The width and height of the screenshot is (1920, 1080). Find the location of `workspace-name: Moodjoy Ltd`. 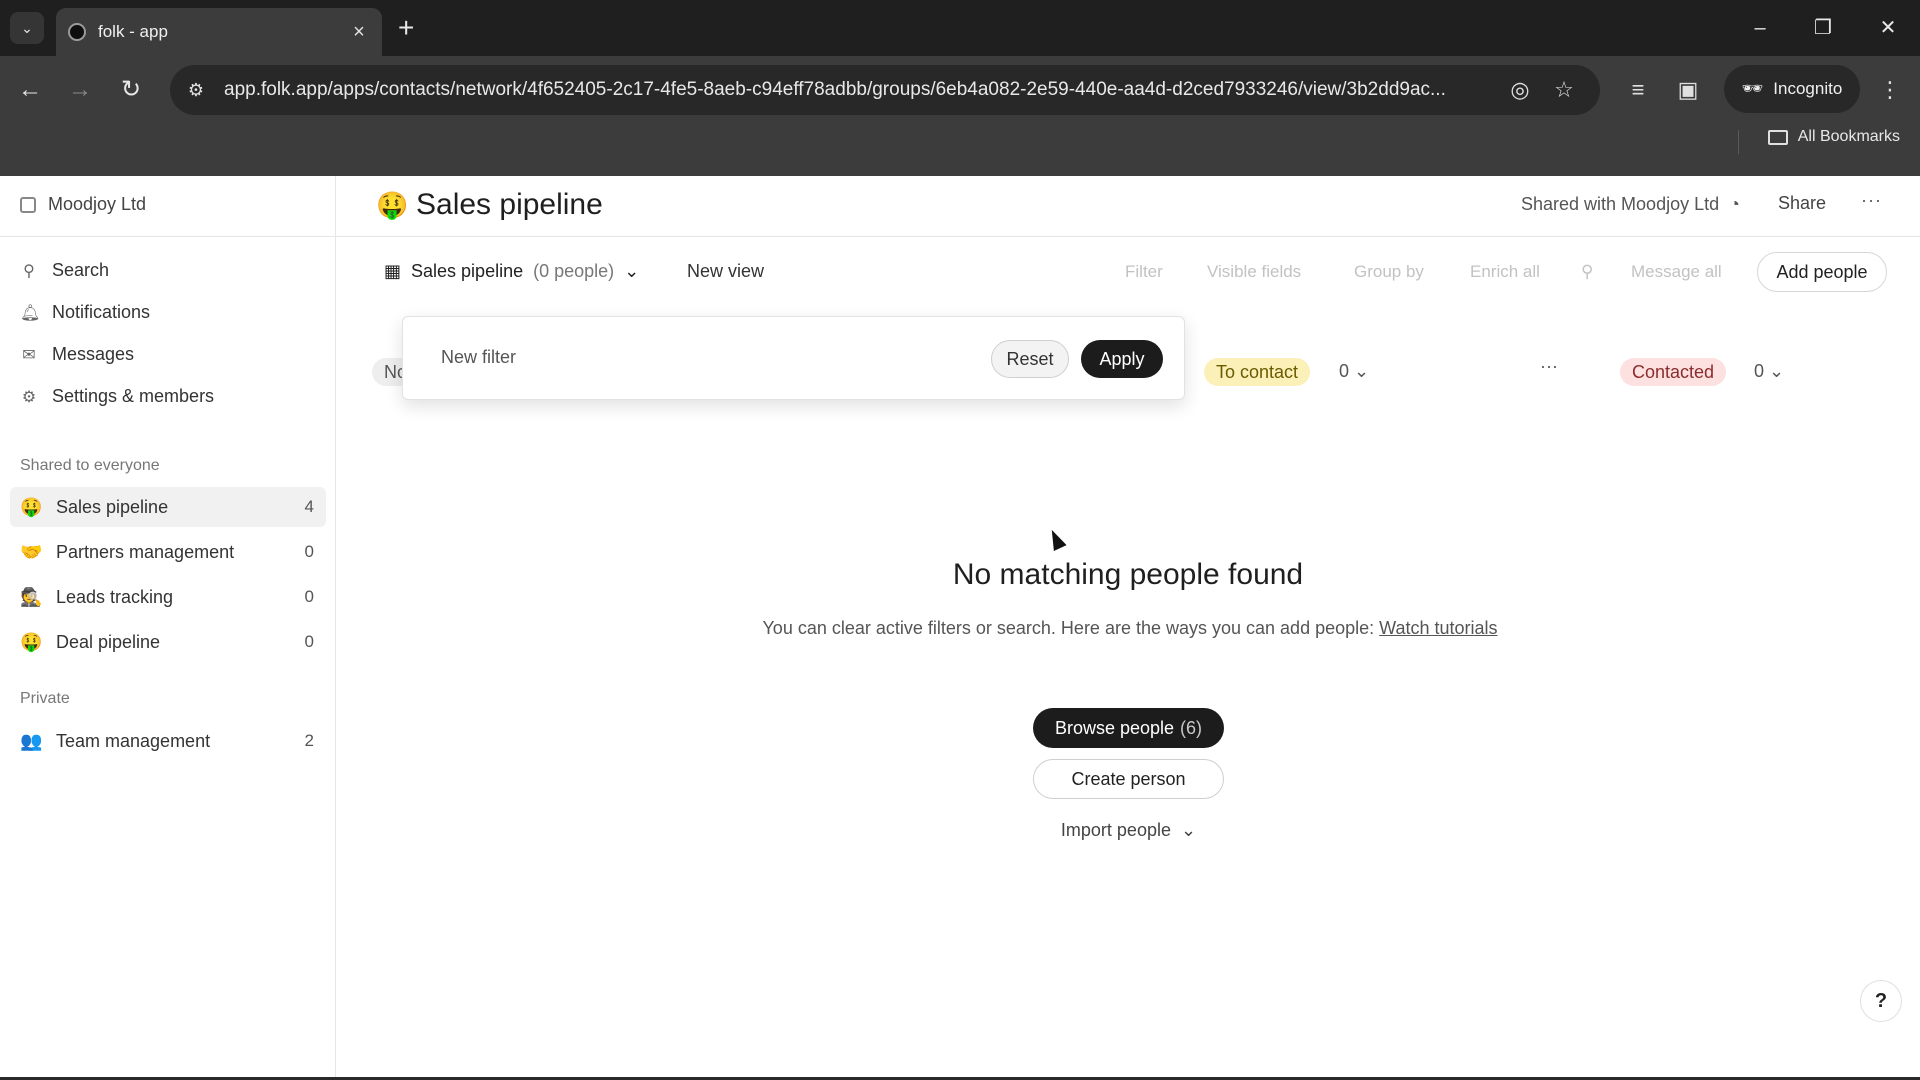

workspace-name: Moodjoy Ltd is located at coordinates (97, 204).